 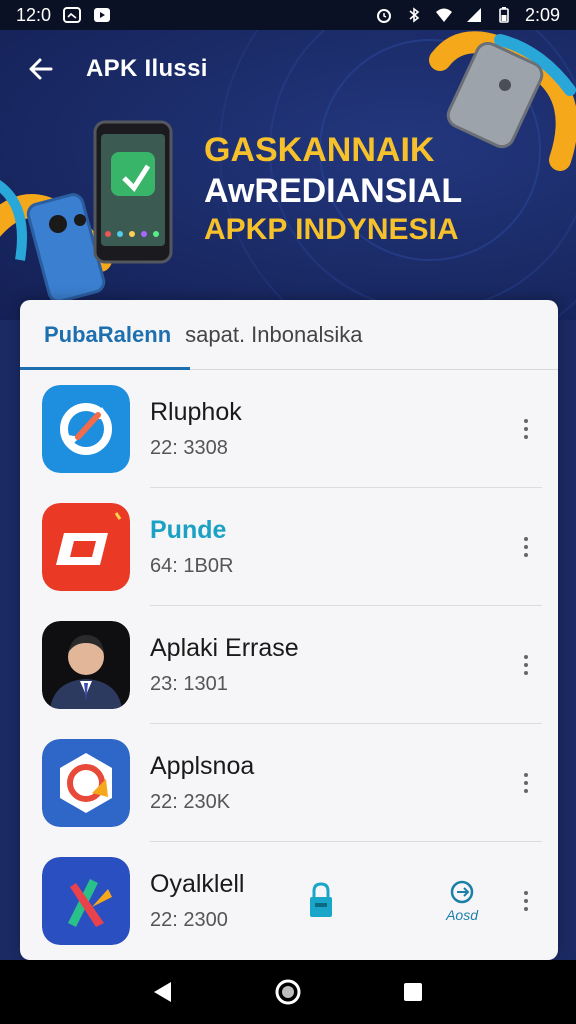 What do you see at coordinates (288, 15) in the screenshot?
I see `status-bar: 12:0 2:09` at bounding box center [288, 15].